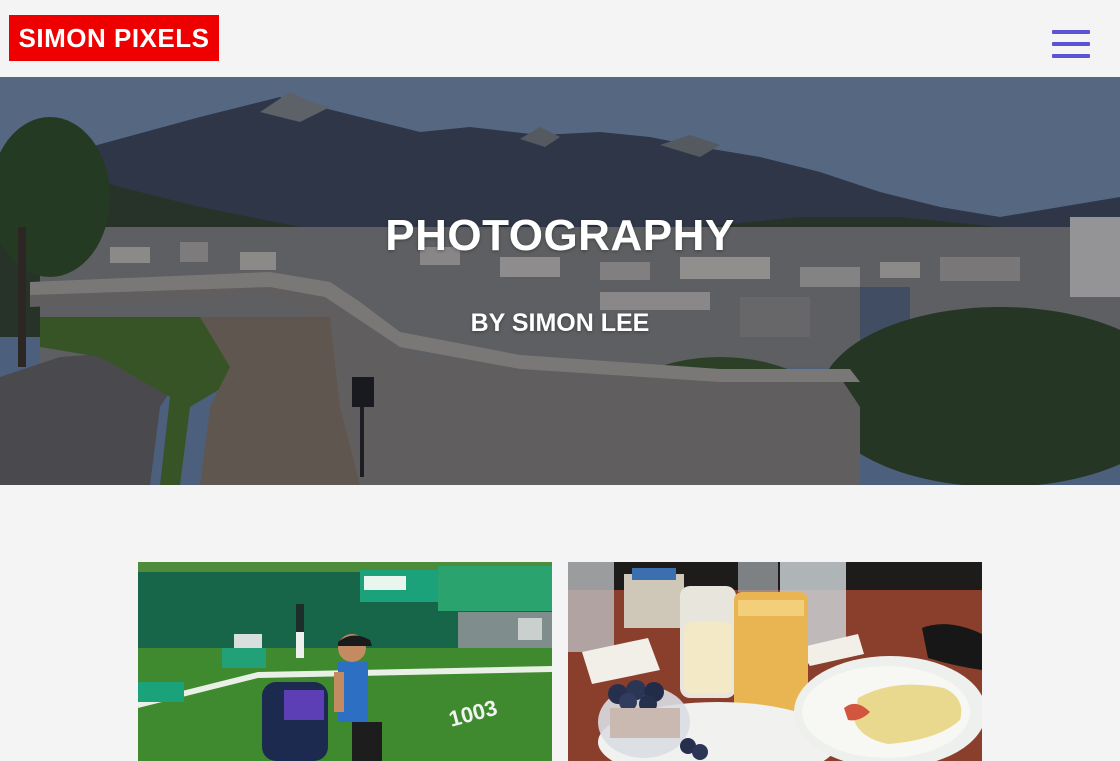 The width and height of the screenshot is (1120, 761). Describe the element at coordinates (1070, 46) in the screenshot. I see `hamburger-menu-icon` at that location.